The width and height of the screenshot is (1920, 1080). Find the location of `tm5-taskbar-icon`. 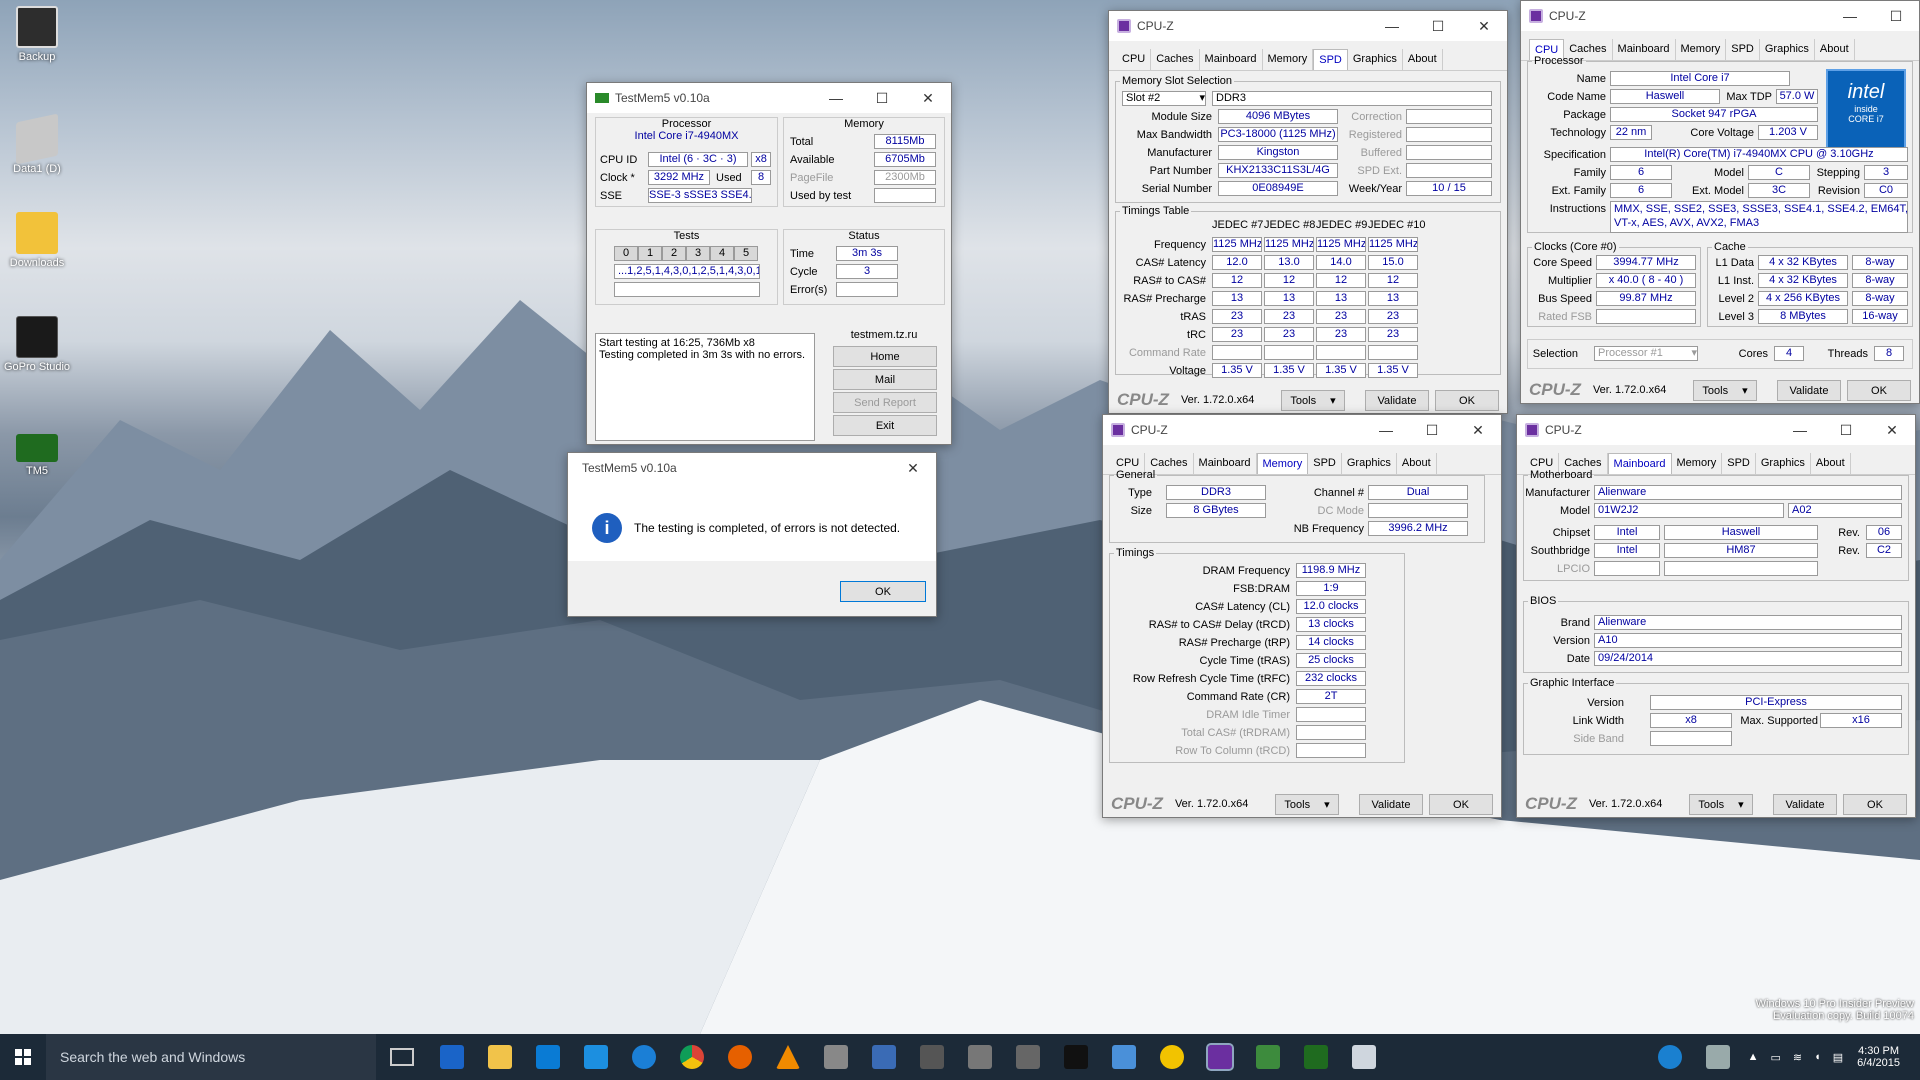

tm5-taskbar-icon is located at coordinates (1316, 1057).